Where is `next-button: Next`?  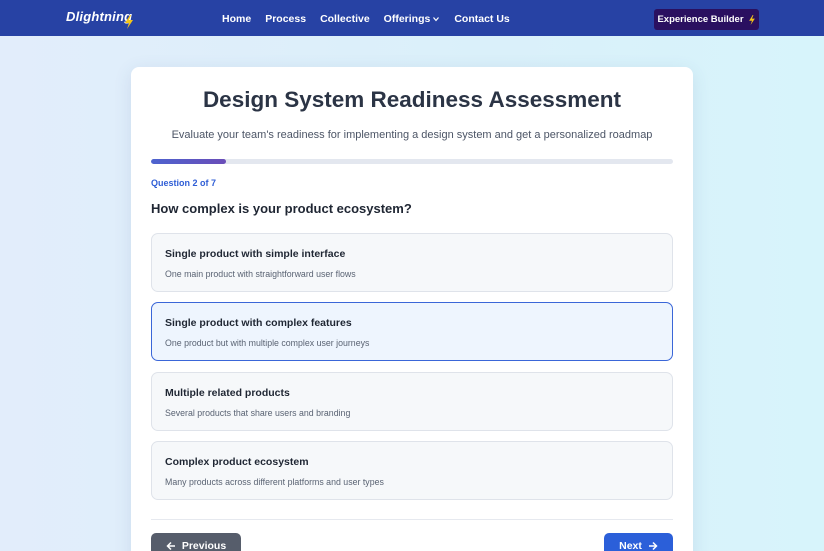
next-button: Next is located at coordinates (638, 542).